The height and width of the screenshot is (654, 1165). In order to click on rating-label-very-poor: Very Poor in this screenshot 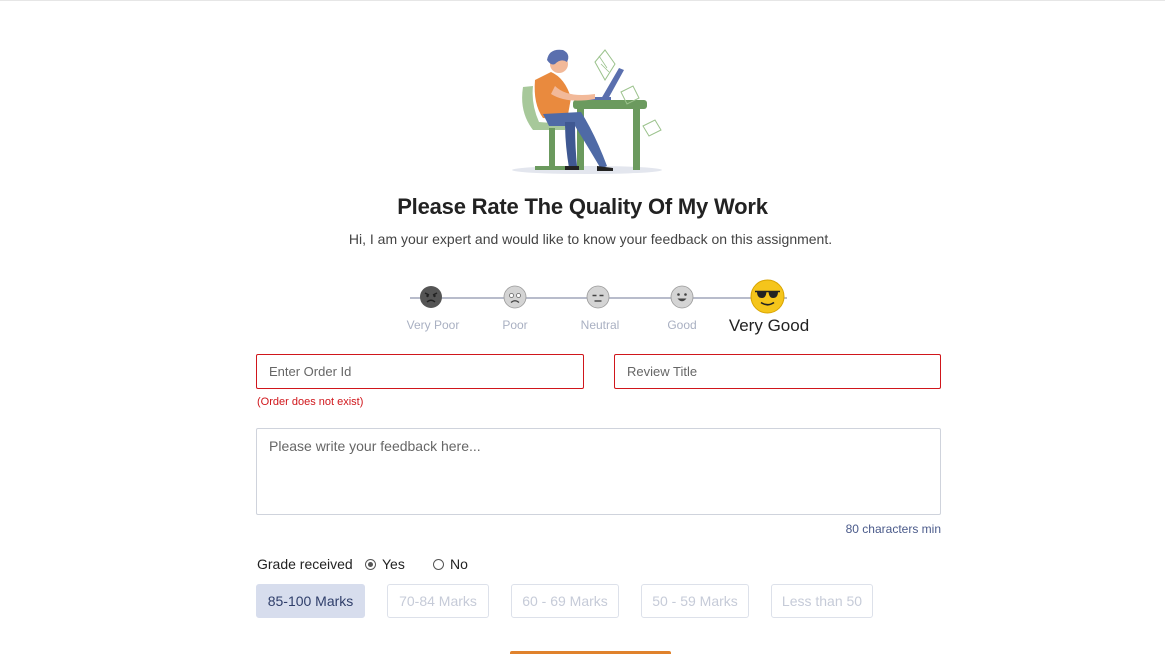, I will do `click(433, 325)`.